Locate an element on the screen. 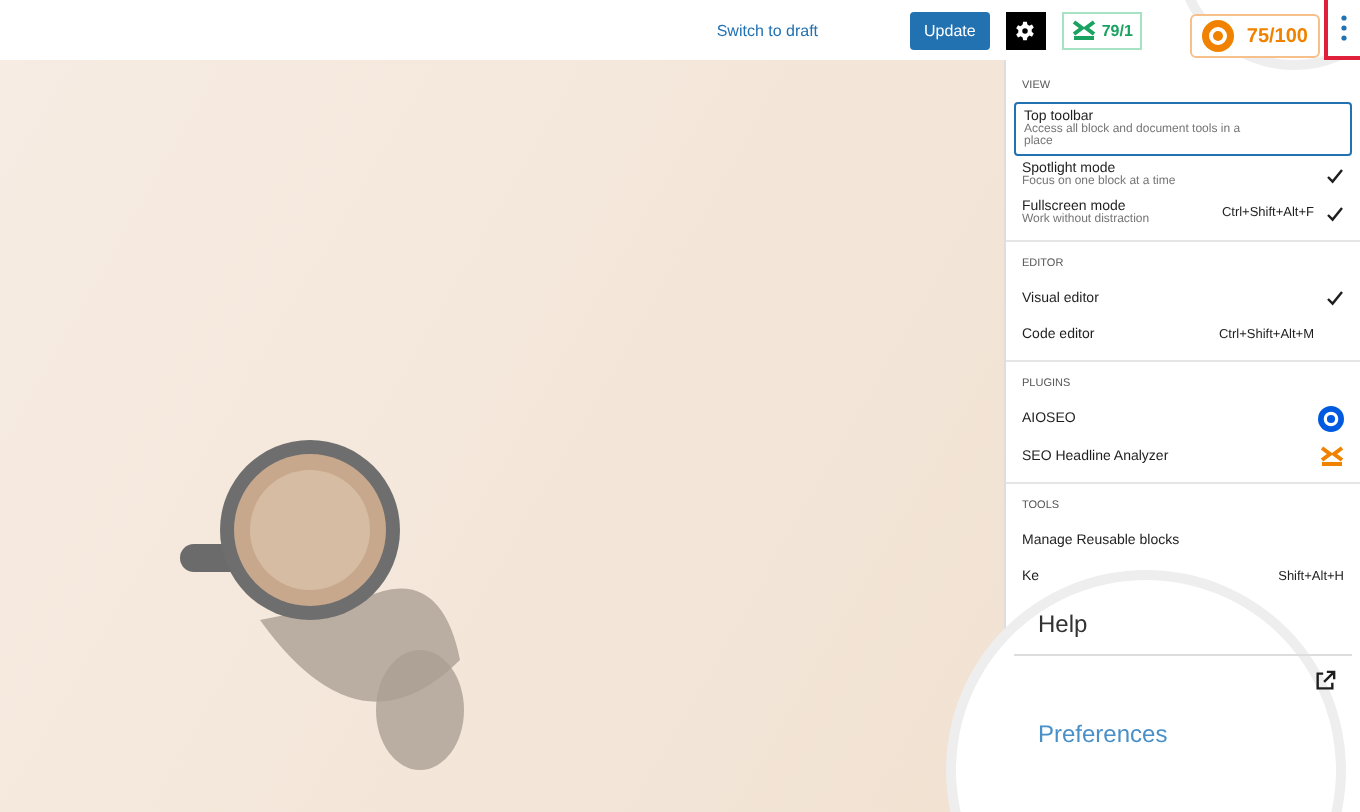  switch-to-draft-link: Switch to draft is located at coordinates (767, 30).